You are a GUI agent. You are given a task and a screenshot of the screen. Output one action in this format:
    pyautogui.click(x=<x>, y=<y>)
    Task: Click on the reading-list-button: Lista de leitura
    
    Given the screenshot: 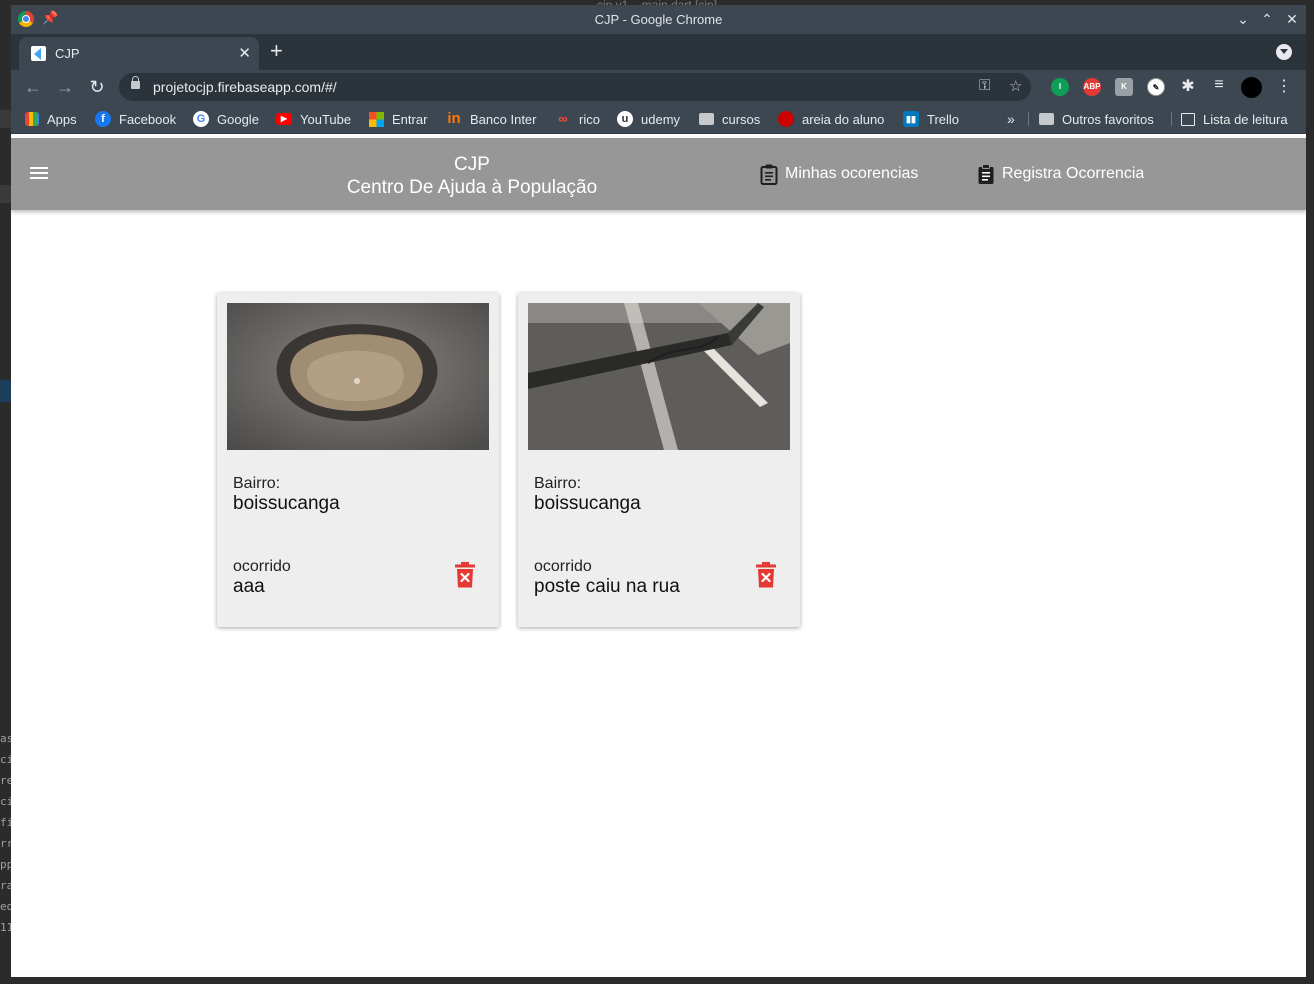 What is the action you would take?
    pyautogui.click(x=1234, y=119)
    